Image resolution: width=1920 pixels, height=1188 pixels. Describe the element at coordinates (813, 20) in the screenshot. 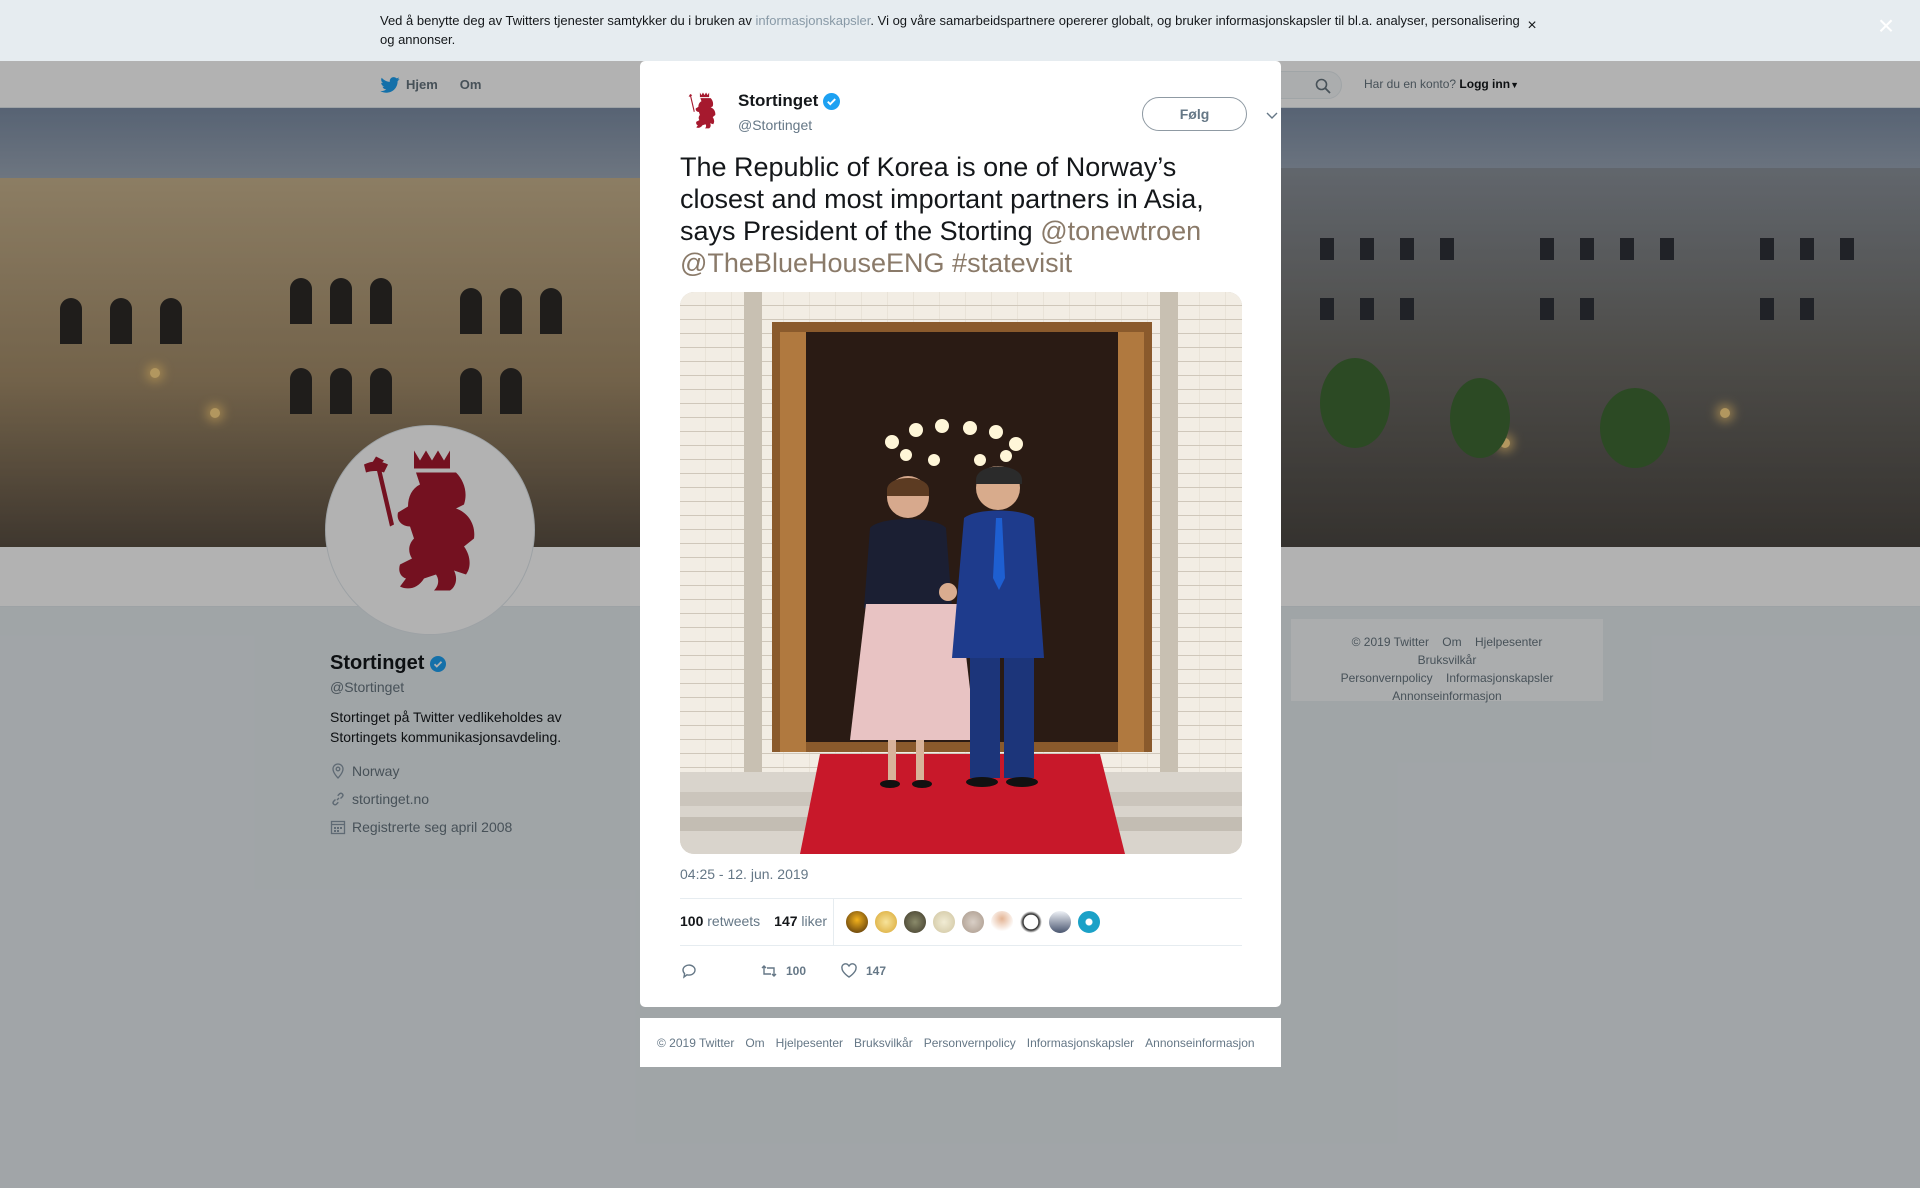

I see `cookie-link: informasjonskapsler` at that location.